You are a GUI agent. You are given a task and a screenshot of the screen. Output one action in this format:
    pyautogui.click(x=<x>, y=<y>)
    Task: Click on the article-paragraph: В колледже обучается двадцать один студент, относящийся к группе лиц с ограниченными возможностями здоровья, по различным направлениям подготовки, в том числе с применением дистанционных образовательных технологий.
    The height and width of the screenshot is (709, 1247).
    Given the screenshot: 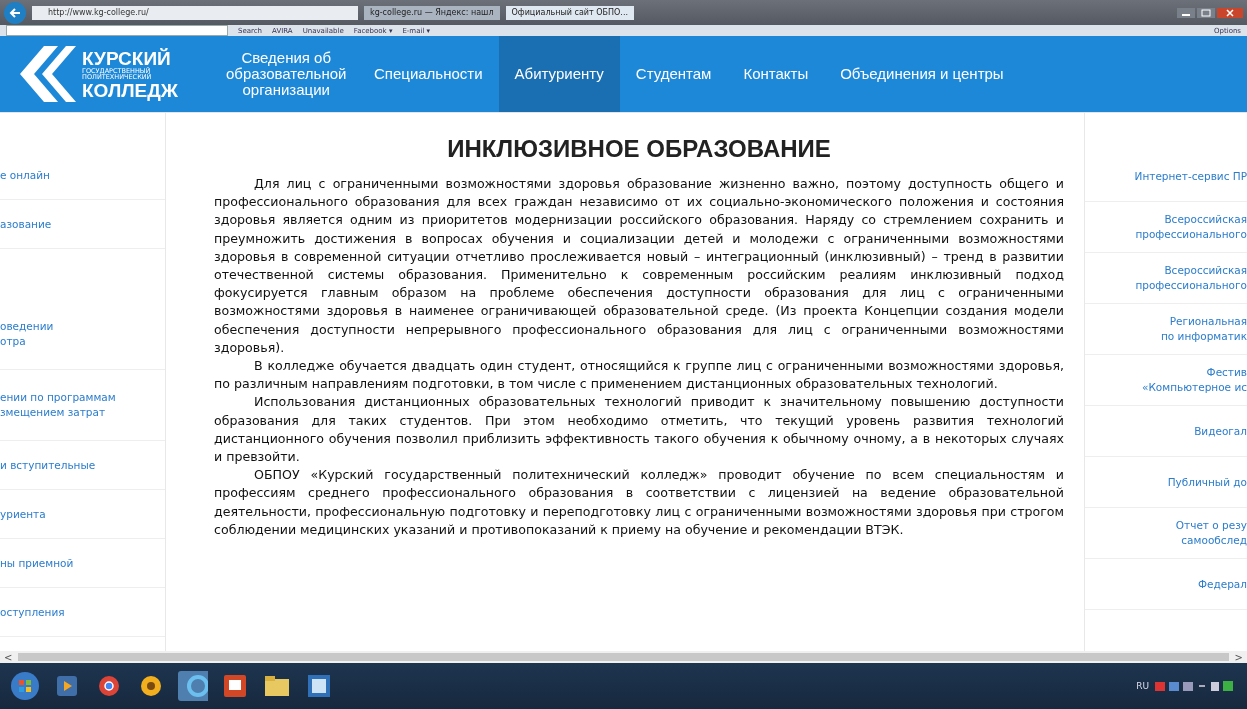 What is the action you would take?
    pyautogui.click(x=639, y=375)
    